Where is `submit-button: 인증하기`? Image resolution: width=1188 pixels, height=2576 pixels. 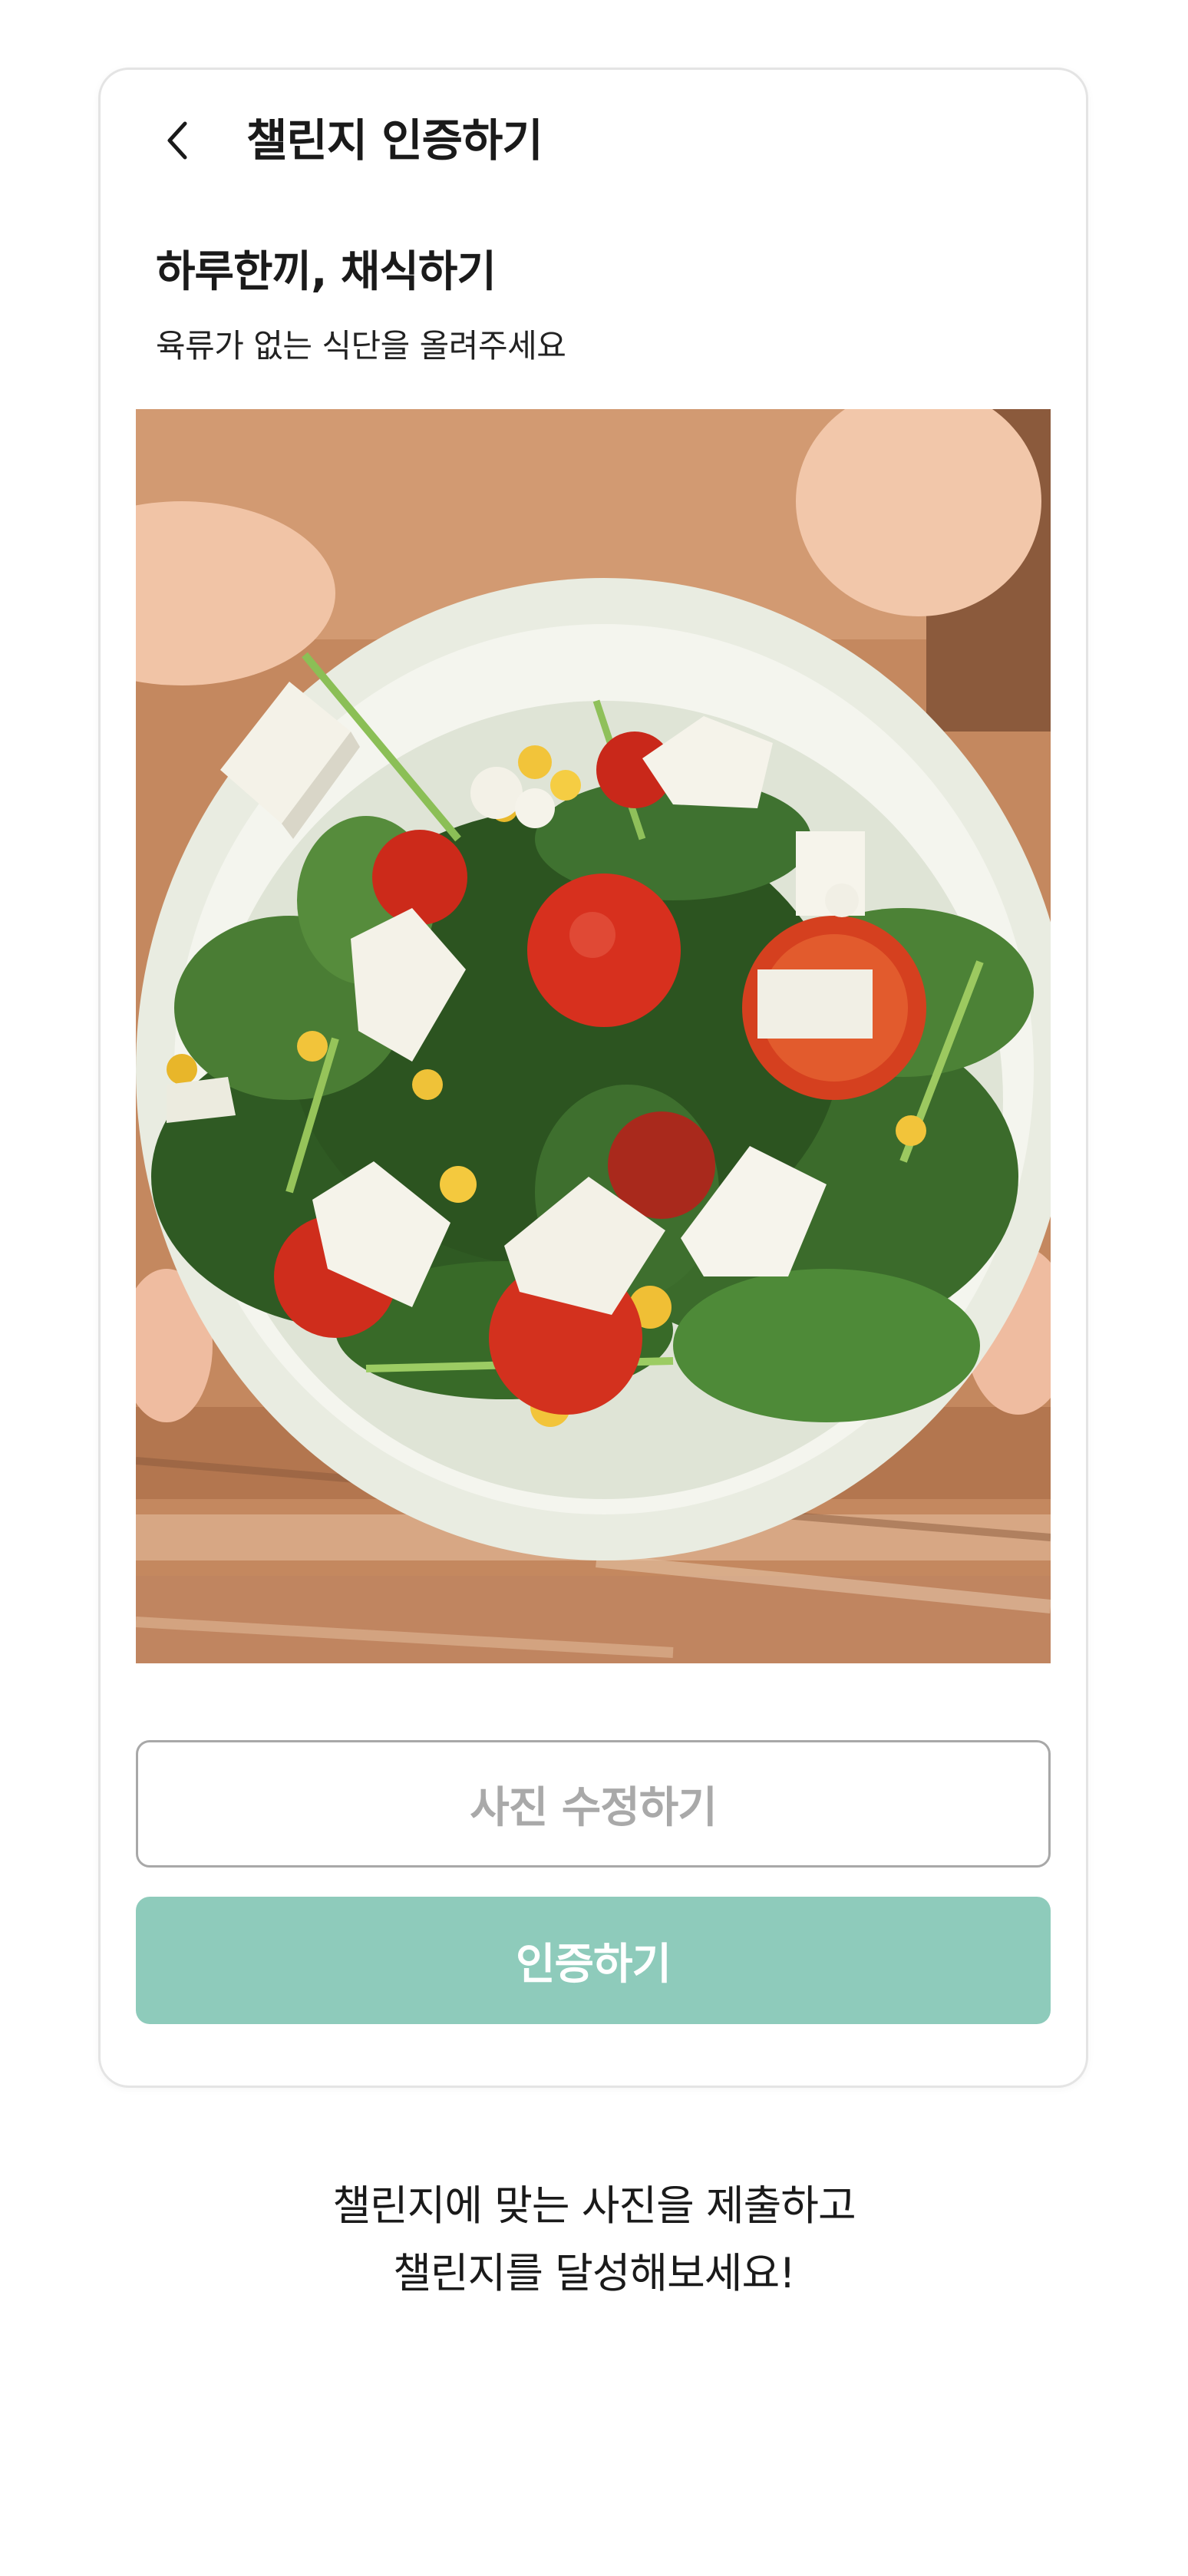 submit-button: 인증하기 is located at coordinates (593, 1960).